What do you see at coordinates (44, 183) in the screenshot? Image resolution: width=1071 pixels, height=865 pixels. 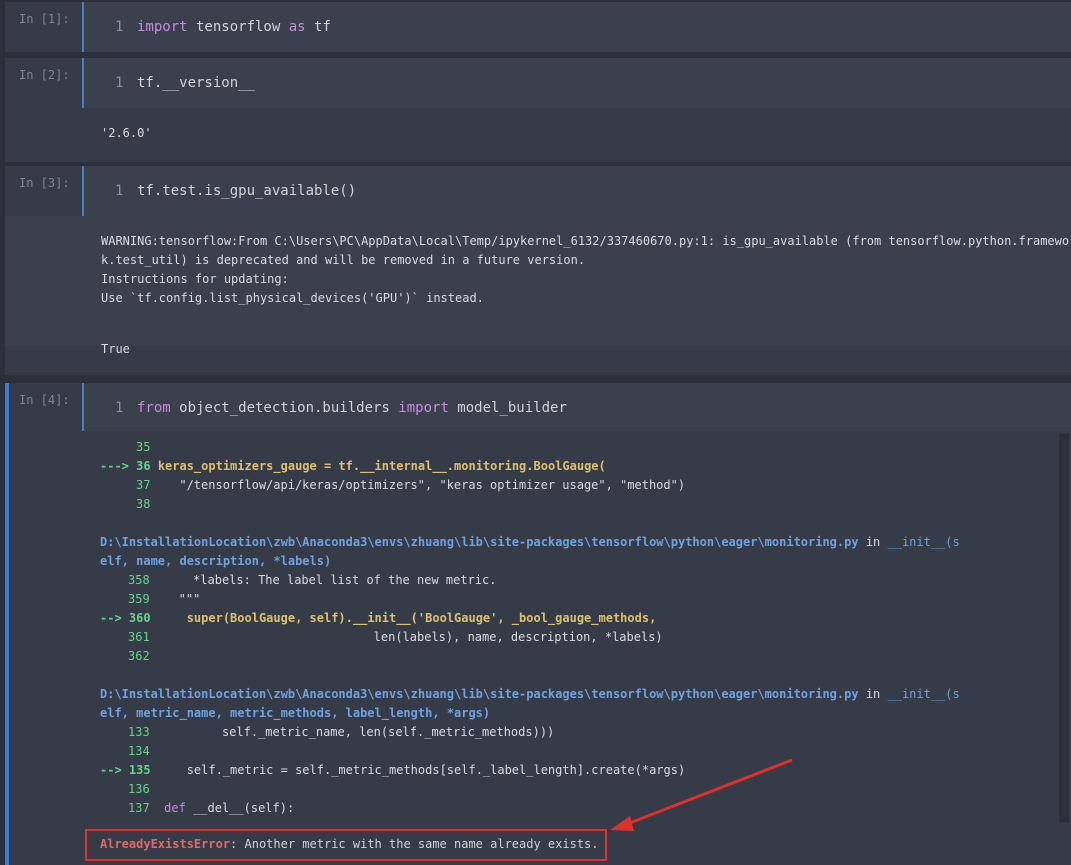 I see `cell-prompt: In [3]:` at bounding box center [44, 183].